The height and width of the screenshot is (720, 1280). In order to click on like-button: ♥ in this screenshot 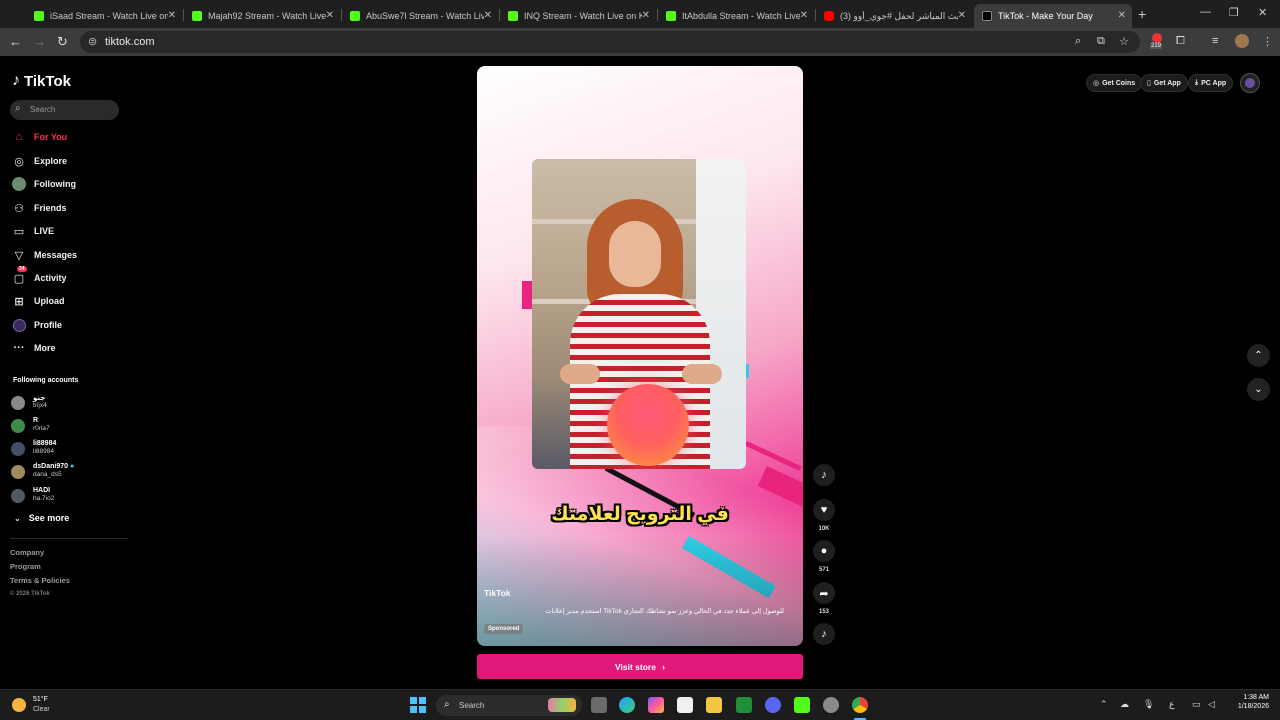, I will do `click(824, 510)`.